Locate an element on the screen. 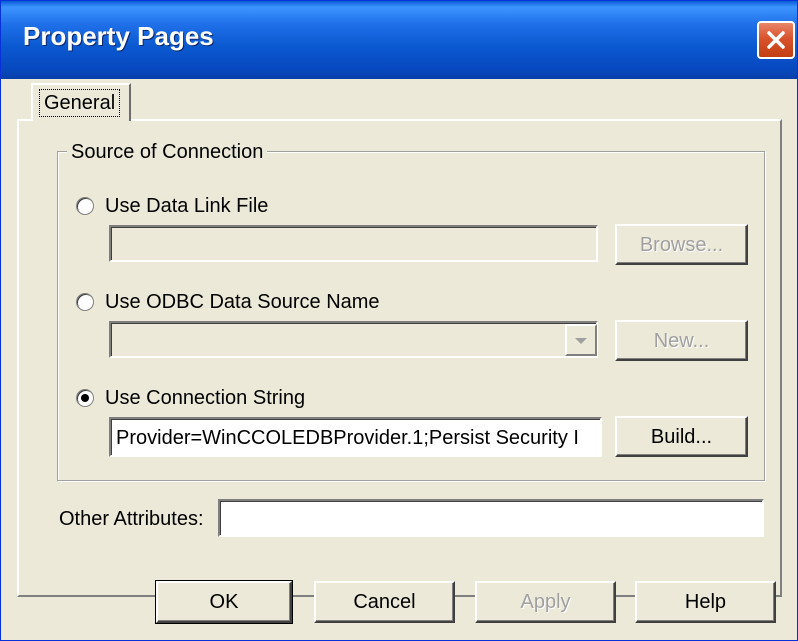 Image resolution: width=798 pixels, height=641 pixels. other-attributes-label: Other Attributes: is located at coordinates (131, 519).